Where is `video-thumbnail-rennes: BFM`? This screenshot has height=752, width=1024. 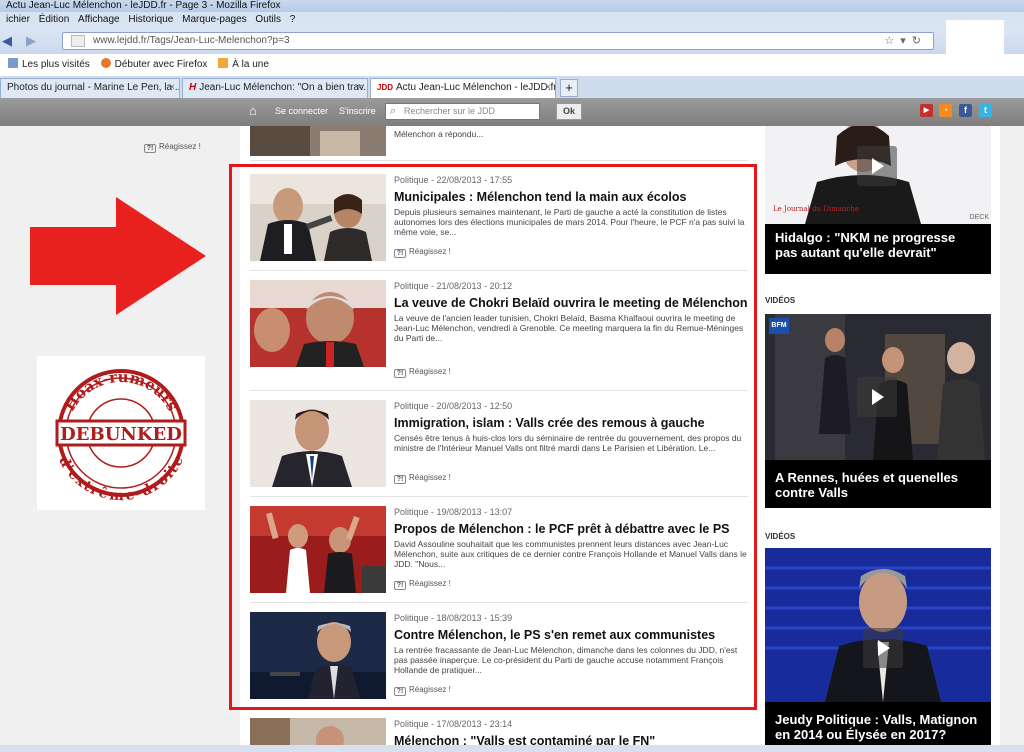 video-thumbnail-rennes: BFM is located at coordinates (878, 387).